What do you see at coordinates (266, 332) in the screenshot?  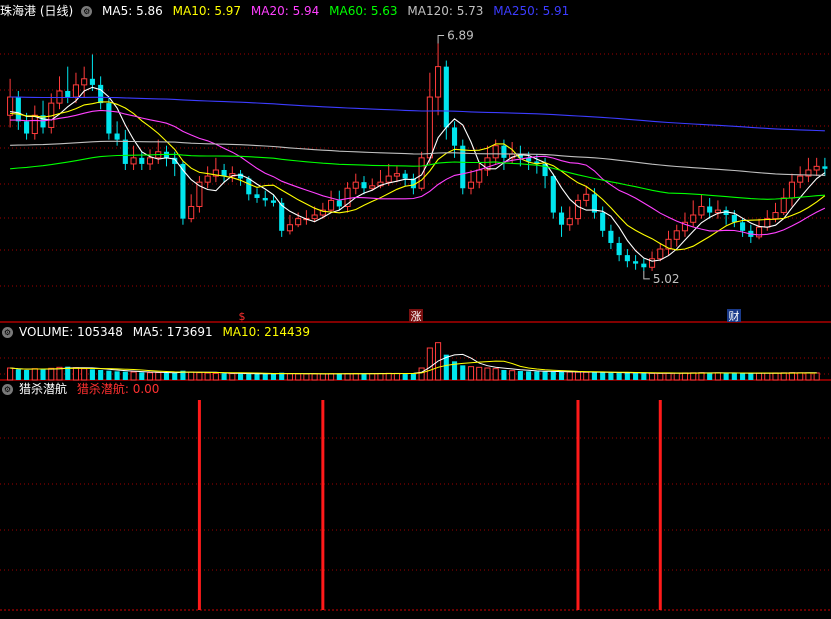 I see `volume-ma10: MA10: 214439` at bounding box center [266, 332].